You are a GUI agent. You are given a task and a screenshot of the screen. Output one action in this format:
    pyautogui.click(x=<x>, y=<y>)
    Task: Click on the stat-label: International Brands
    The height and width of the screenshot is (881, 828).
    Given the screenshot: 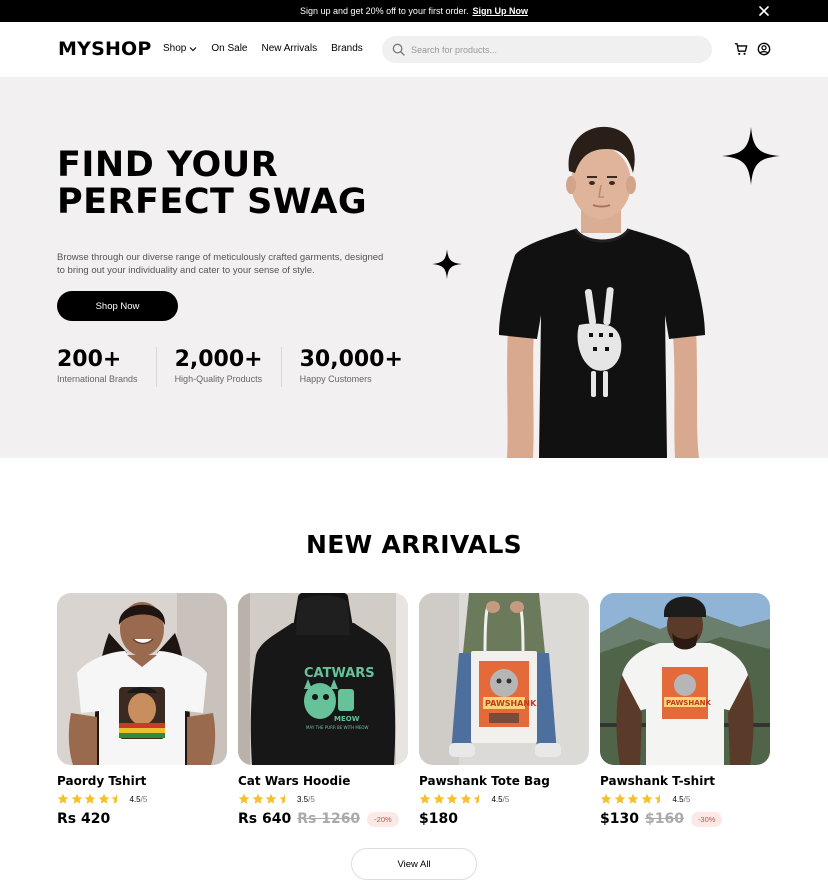 What is the action you would take?
    pyautogui.click(x=97, y=379)
    